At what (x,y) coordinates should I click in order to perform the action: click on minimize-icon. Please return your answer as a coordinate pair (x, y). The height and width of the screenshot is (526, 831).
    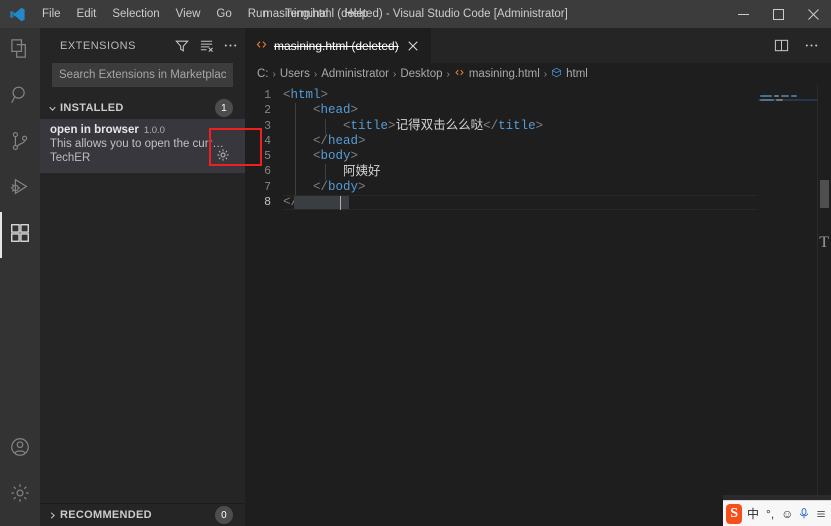
    Looking at the image, I should click on (743, 14).